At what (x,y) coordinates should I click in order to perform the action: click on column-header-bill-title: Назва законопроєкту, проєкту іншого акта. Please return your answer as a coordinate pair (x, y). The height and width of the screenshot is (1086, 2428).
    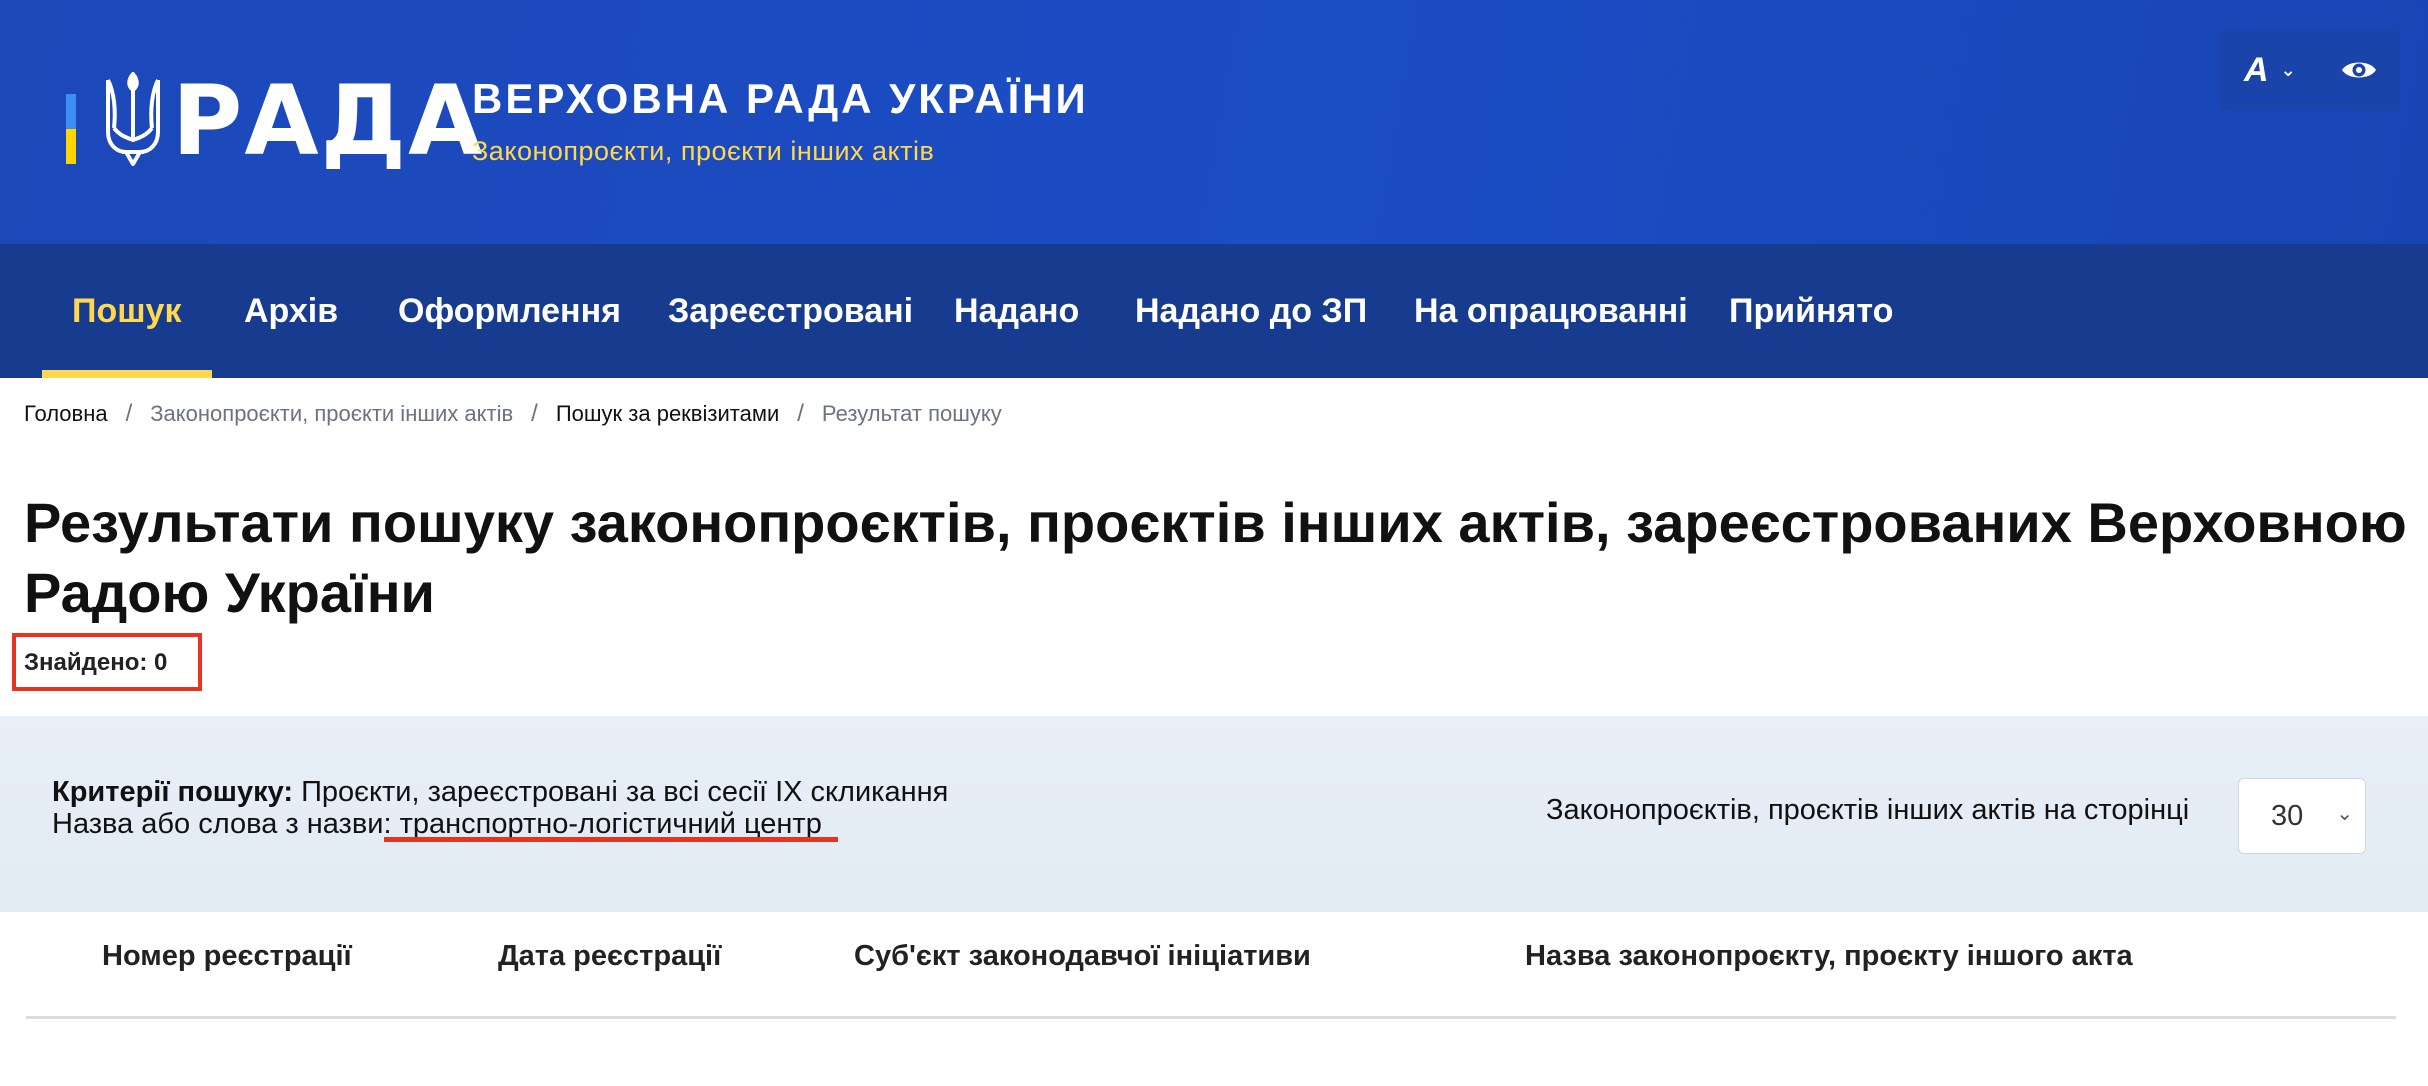
    Looking at the image, I should click on (1829, 956).